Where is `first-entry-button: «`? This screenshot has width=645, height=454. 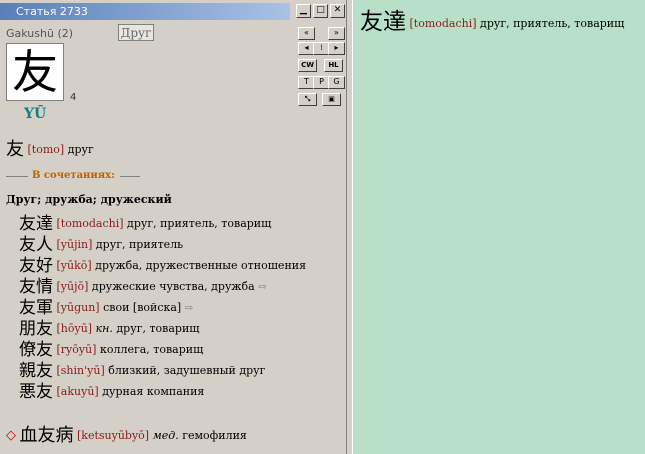
first-entry-button: « is located at coordinates (306, 33).